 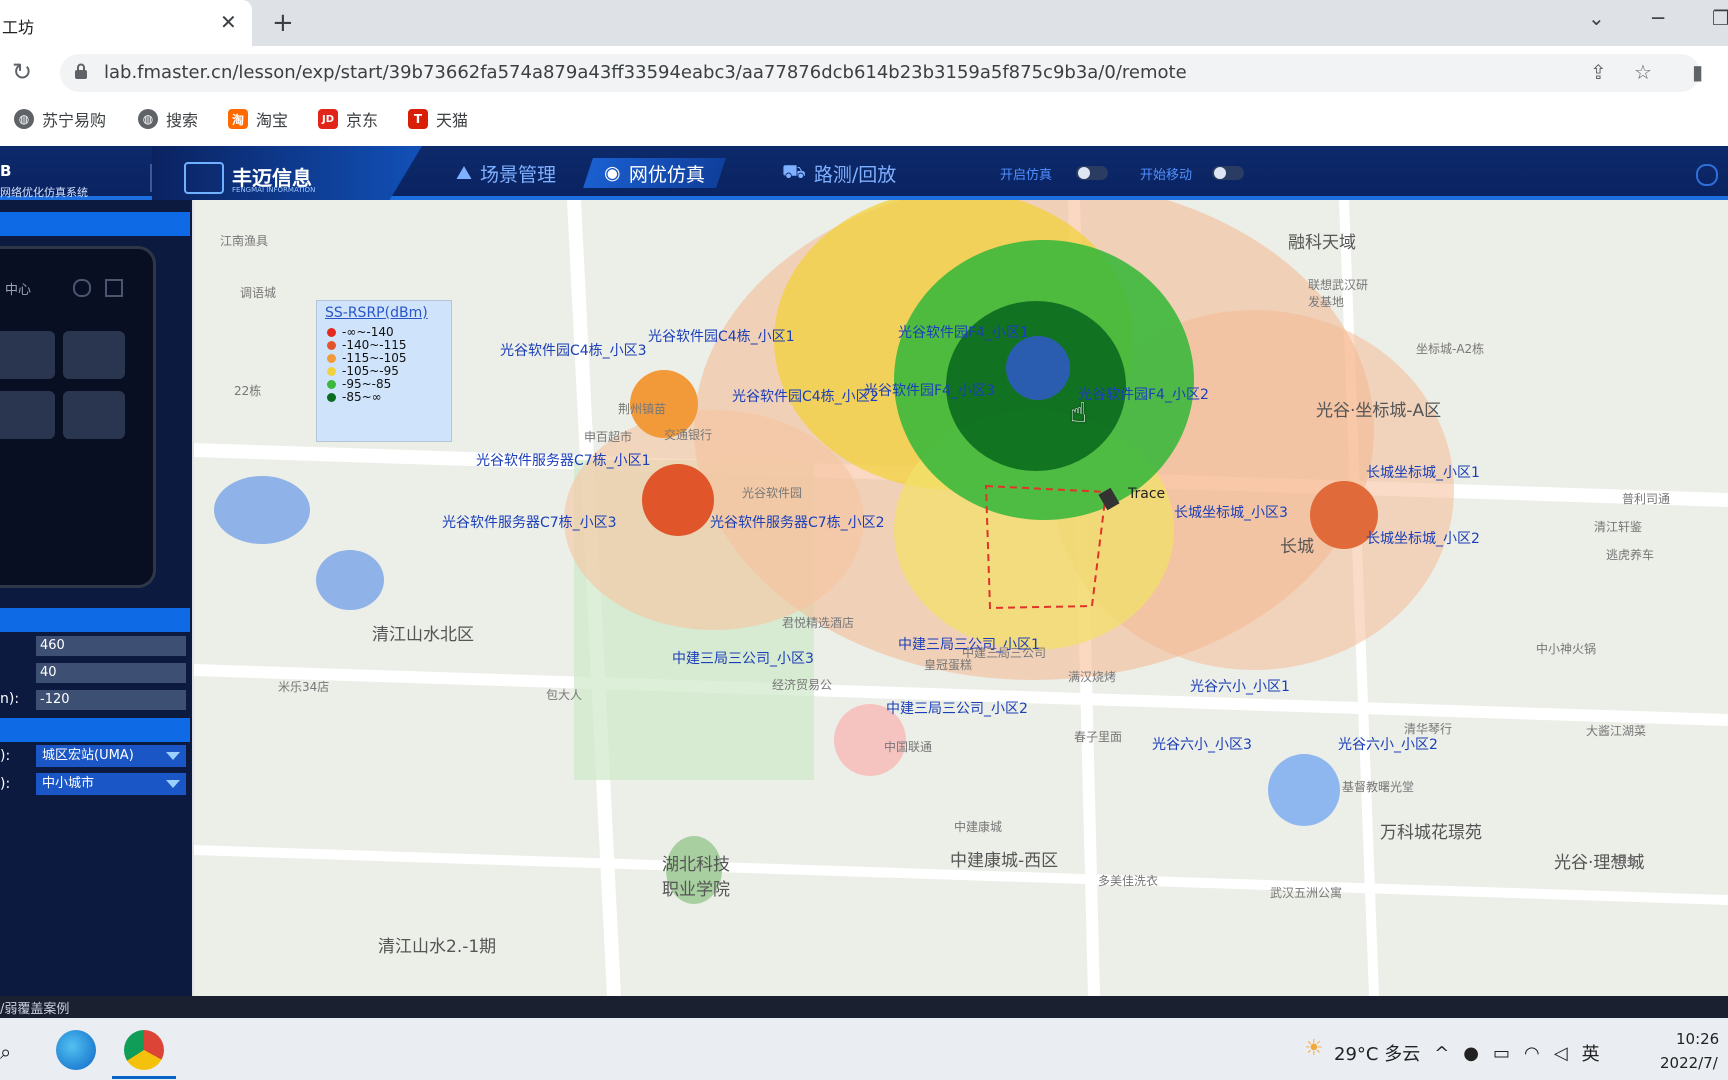 What do you see at coordinates (111, 700) in the screenshot?
I see `param-input-3: -120` at bounding box center [111, 700].